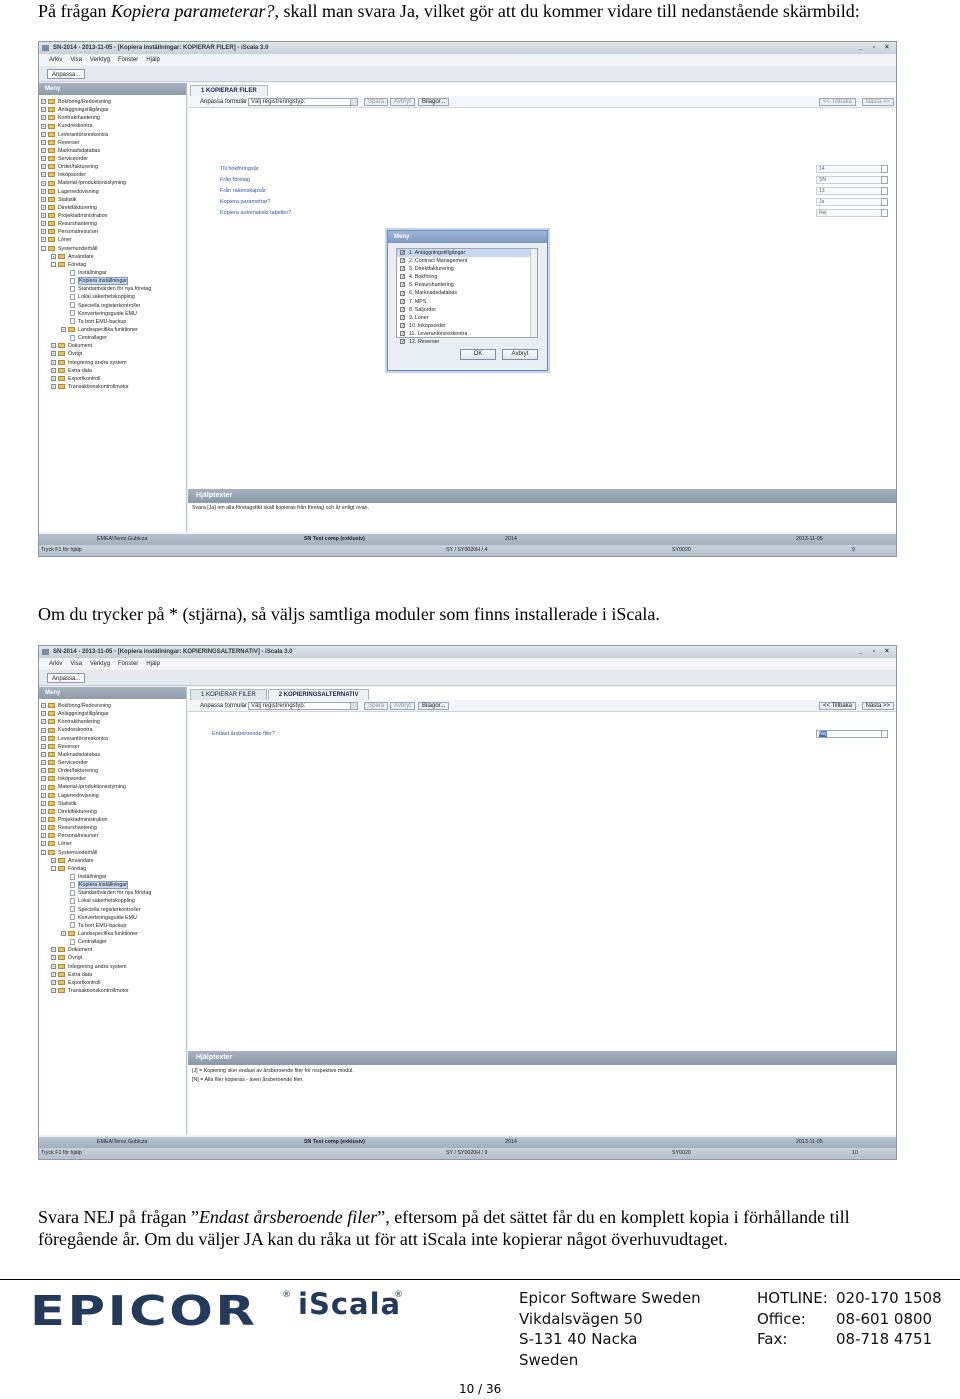 Image resolution: width=960 pixels, height=1399 pixels. I want to click on tree-node: + Leverantörsreskontra, so click(112, 739).